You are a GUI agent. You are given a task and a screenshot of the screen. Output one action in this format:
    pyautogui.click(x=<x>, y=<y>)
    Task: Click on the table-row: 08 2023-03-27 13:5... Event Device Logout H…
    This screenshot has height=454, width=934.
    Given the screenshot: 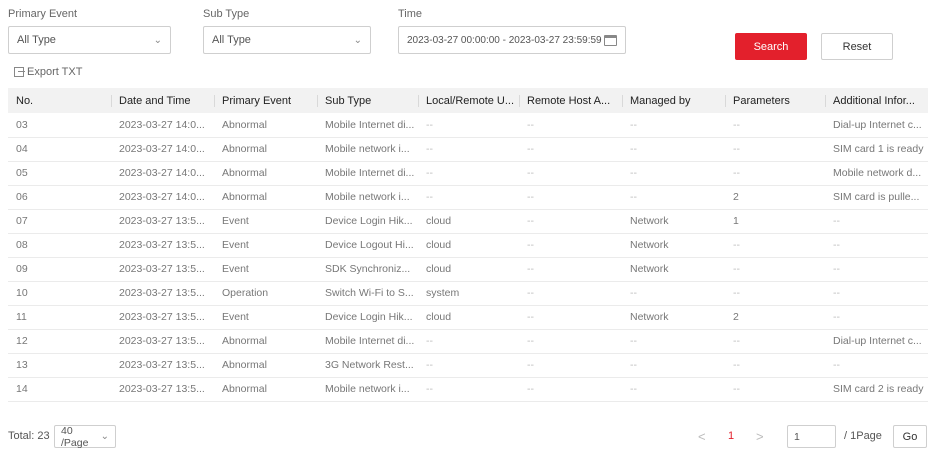 What is the action you would take?
    pyautogui.click(x=468, y=245)
    